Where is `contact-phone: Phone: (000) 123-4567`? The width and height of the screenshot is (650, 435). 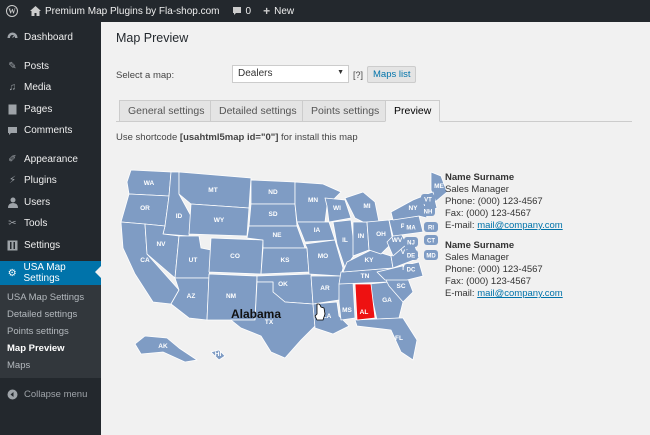 contact-phone: Phone: (000) 123-4567 is located at coordinates (494, 201).